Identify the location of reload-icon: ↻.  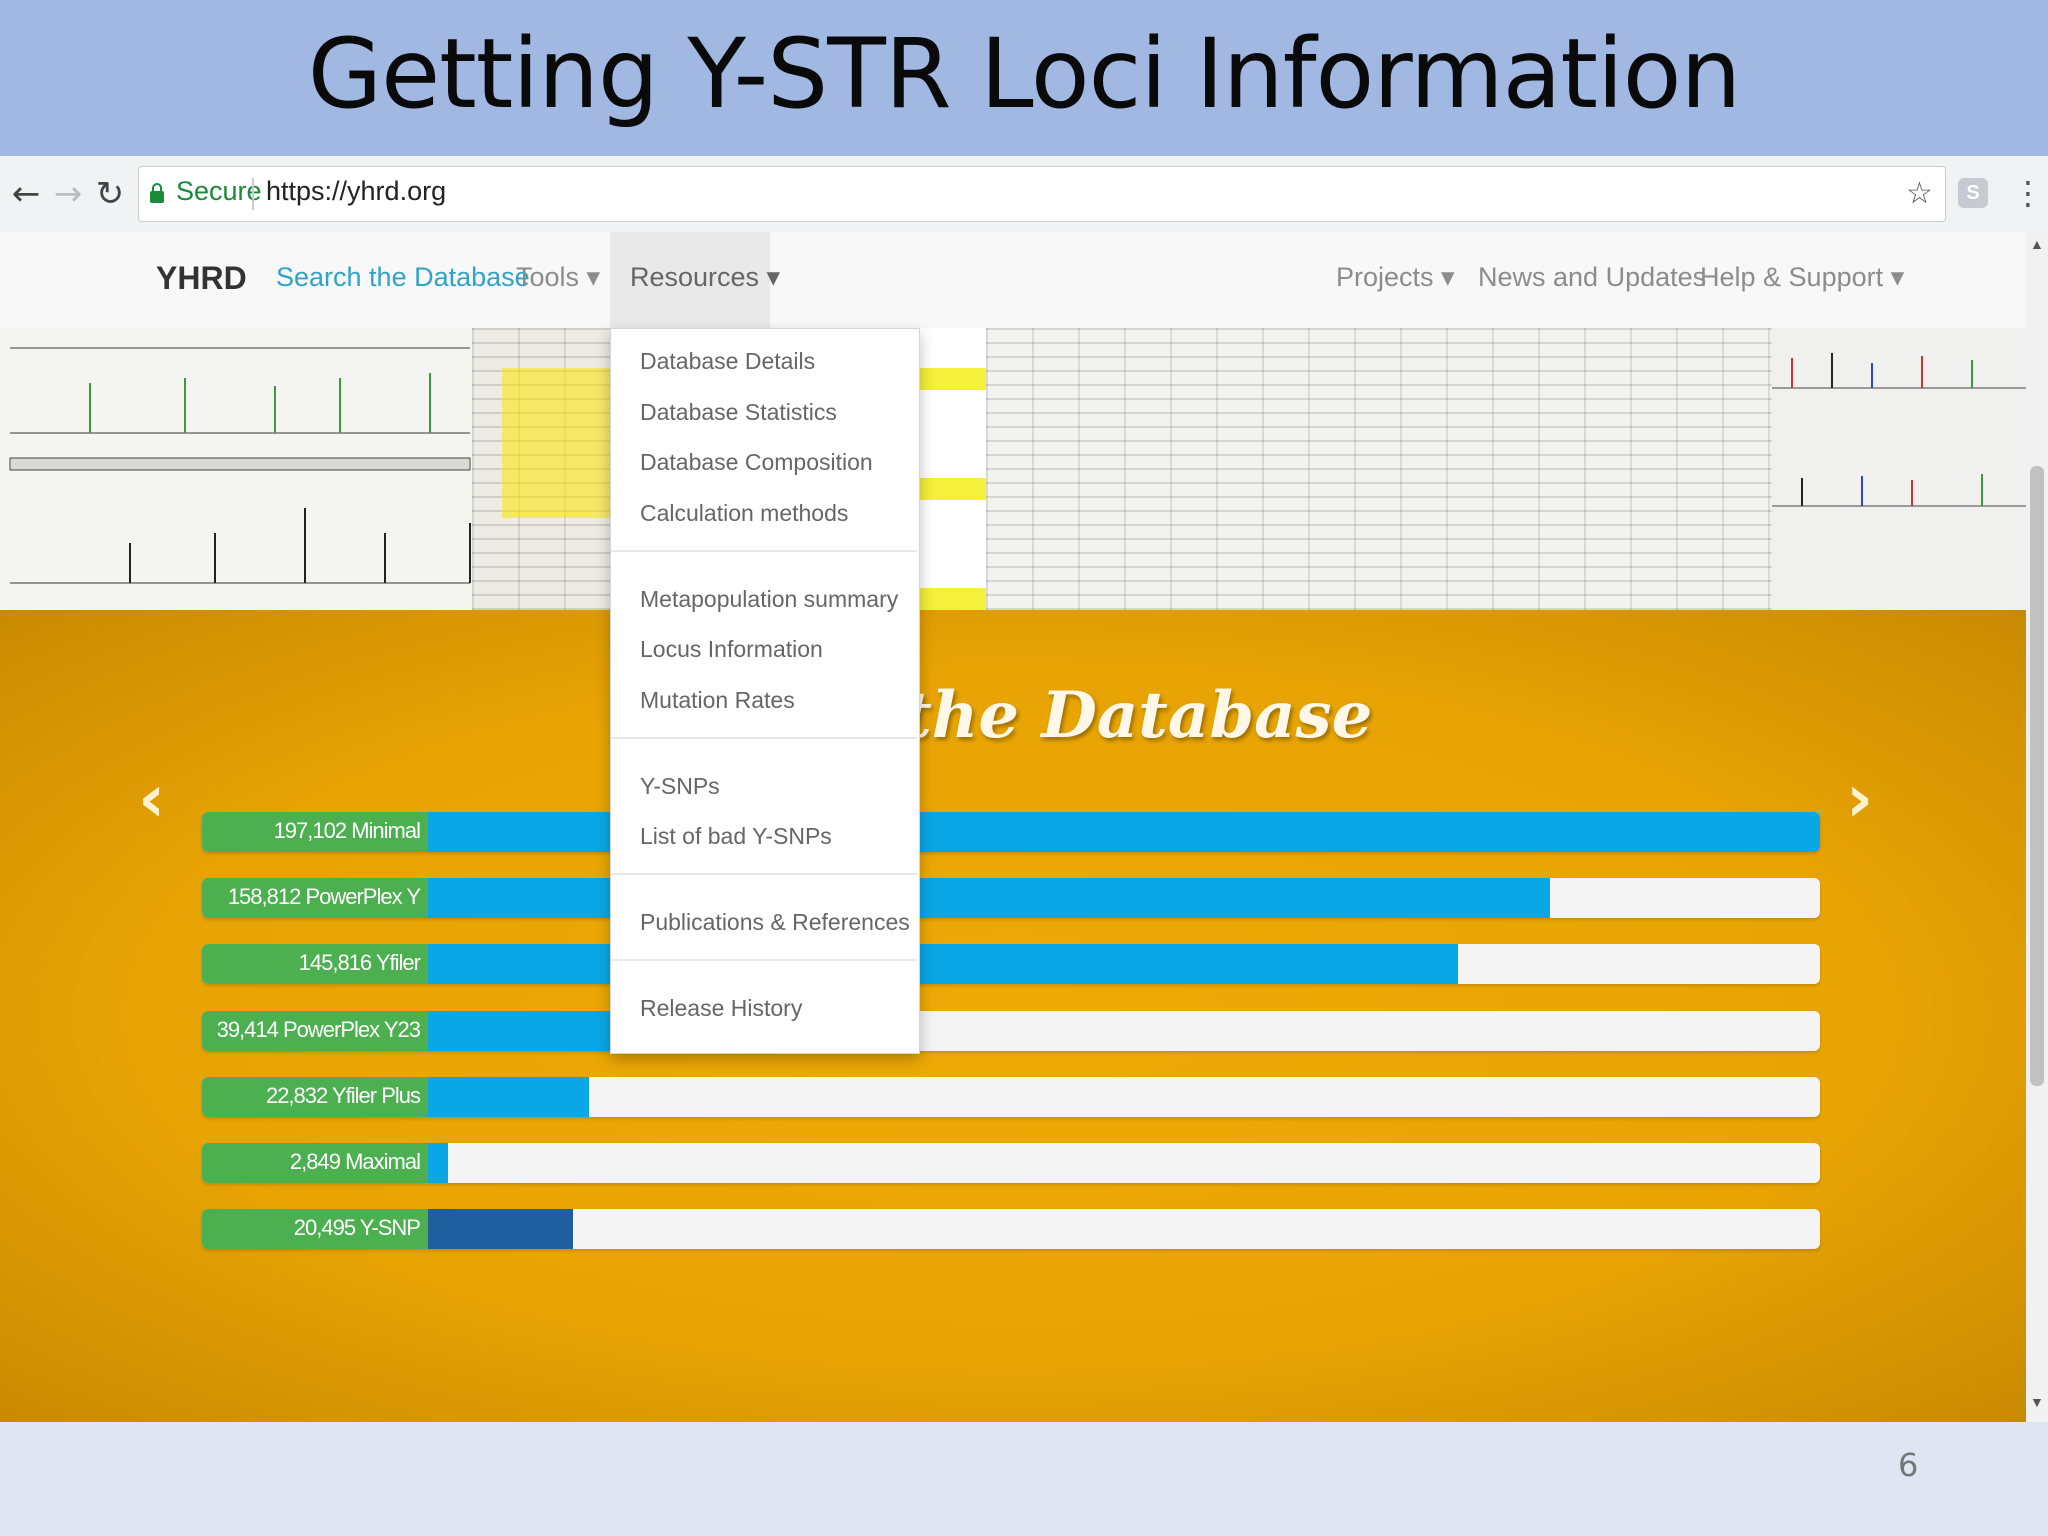
(110, 194).